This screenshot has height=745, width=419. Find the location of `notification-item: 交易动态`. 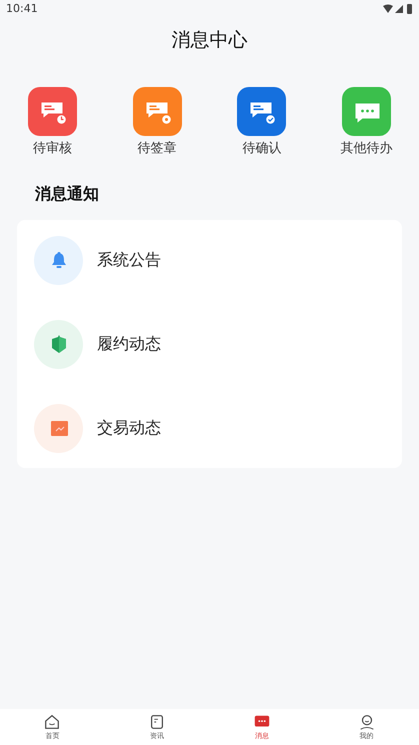

notification-item: 交易动态 is located at coordinates (218, 428).